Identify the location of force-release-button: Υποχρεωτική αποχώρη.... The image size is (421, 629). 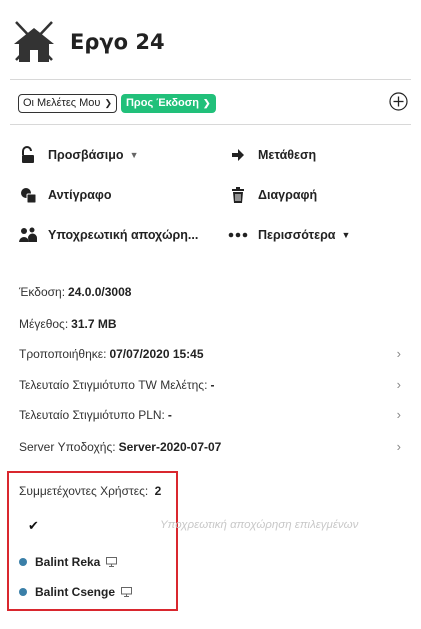
(108, 235).